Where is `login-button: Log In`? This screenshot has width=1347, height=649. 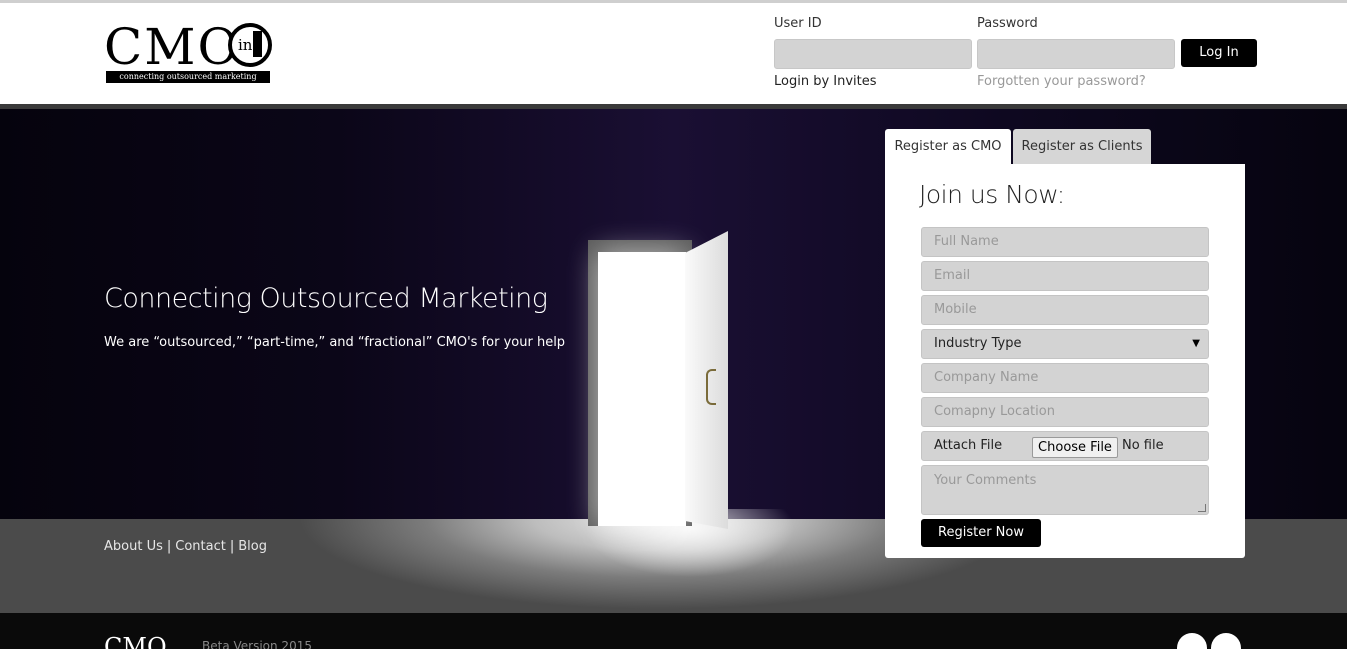 login-button: Log In is located at coordinates (1219, 53).